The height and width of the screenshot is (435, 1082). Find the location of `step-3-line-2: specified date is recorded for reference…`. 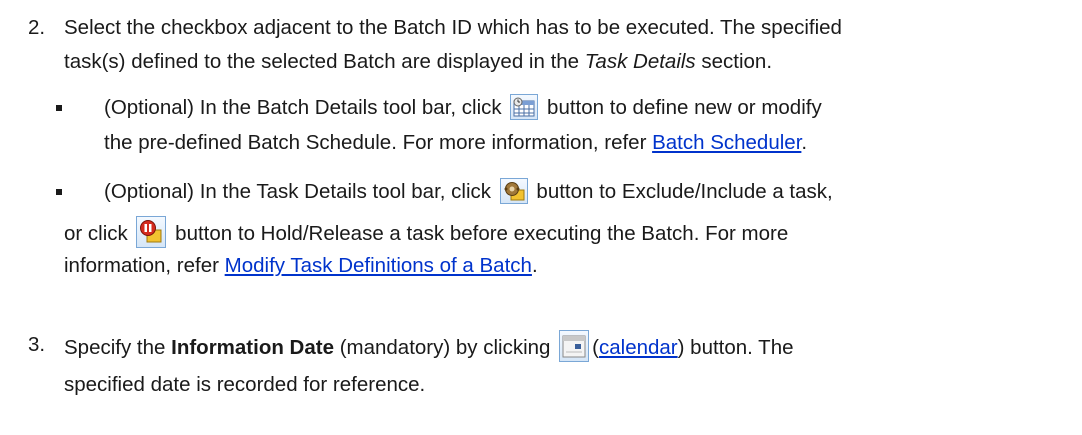

step-3-line-2: specified date is recorded for reference… is located at coordinates (244, 385).